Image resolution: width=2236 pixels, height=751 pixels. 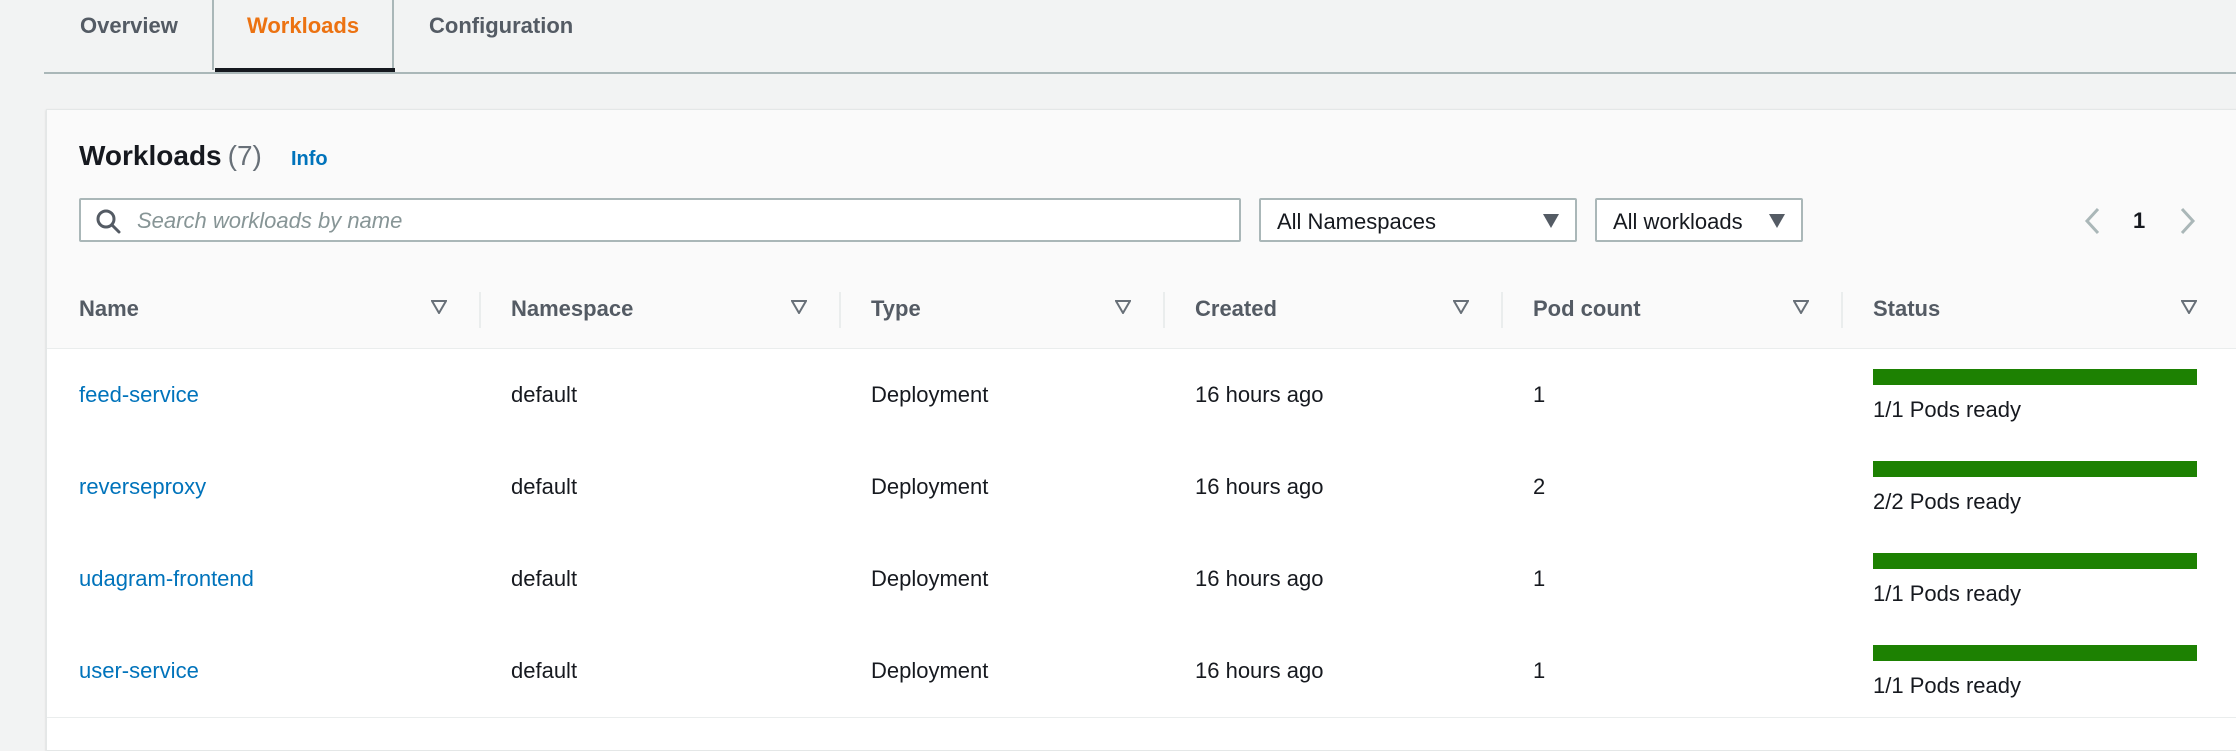 What do you see at coordinates (309, 159) in the screenshot?
I see `info-link: Info` at bounding box center [309, 159].